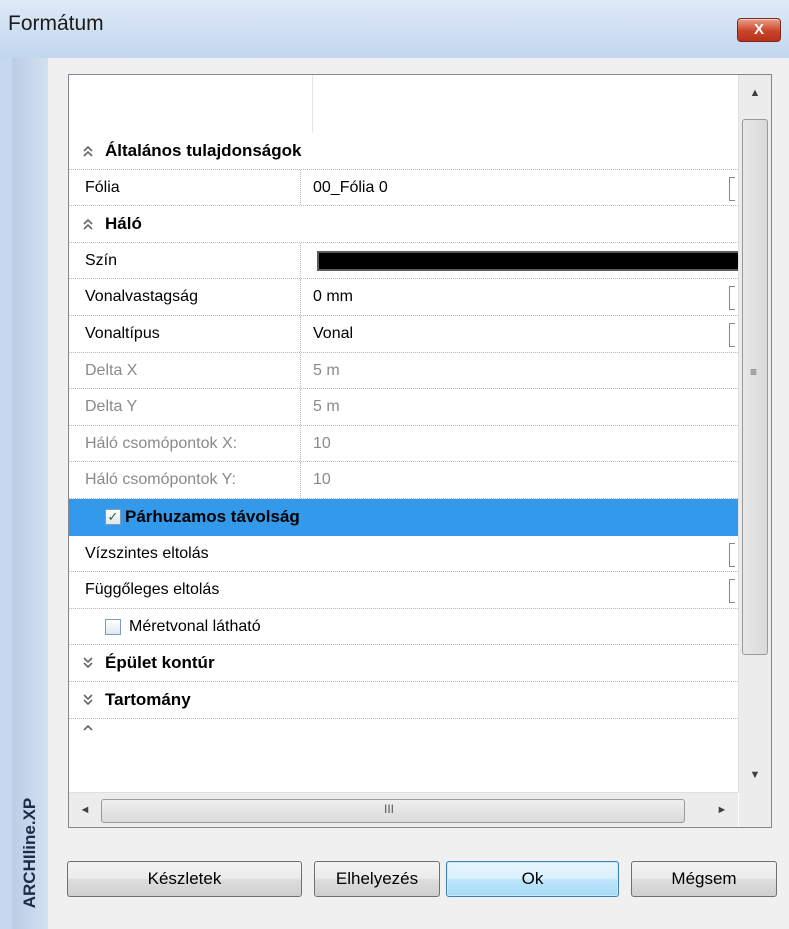  I want to click on category-grid: Háló, so click(403, 224).